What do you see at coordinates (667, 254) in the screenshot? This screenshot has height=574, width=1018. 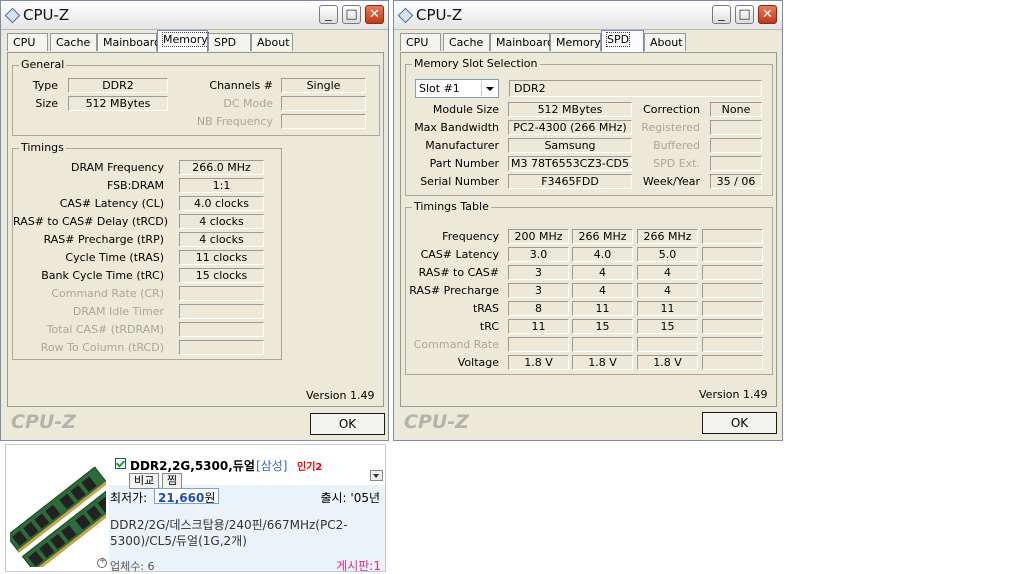 I see `timings-cell: 5.0` at bounding box center [667, 254].